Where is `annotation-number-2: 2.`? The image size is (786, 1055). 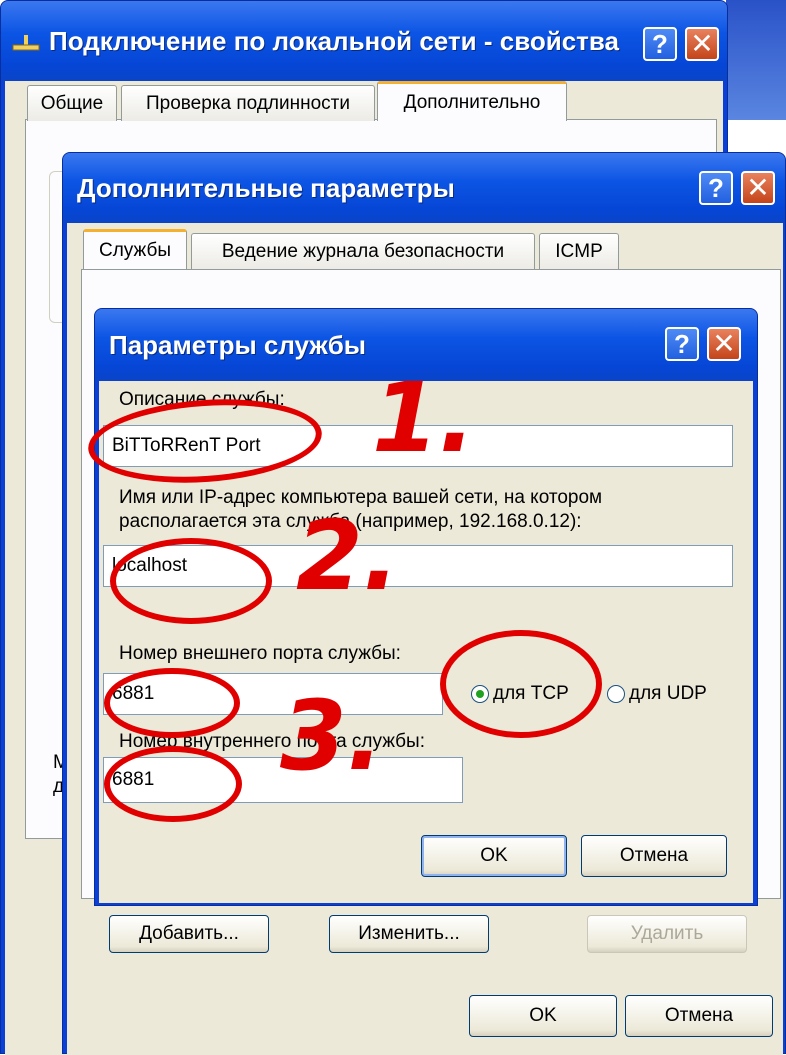 annotation-number-2: 2. is located at coordinates (348, 556).